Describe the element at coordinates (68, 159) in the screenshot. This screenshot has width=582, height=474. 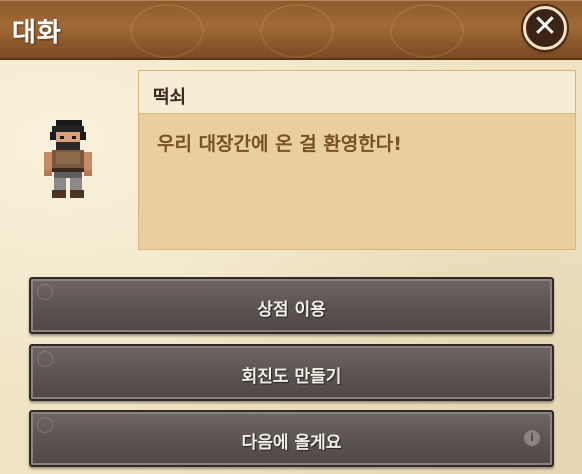
I see `npc-sprite` at that location.